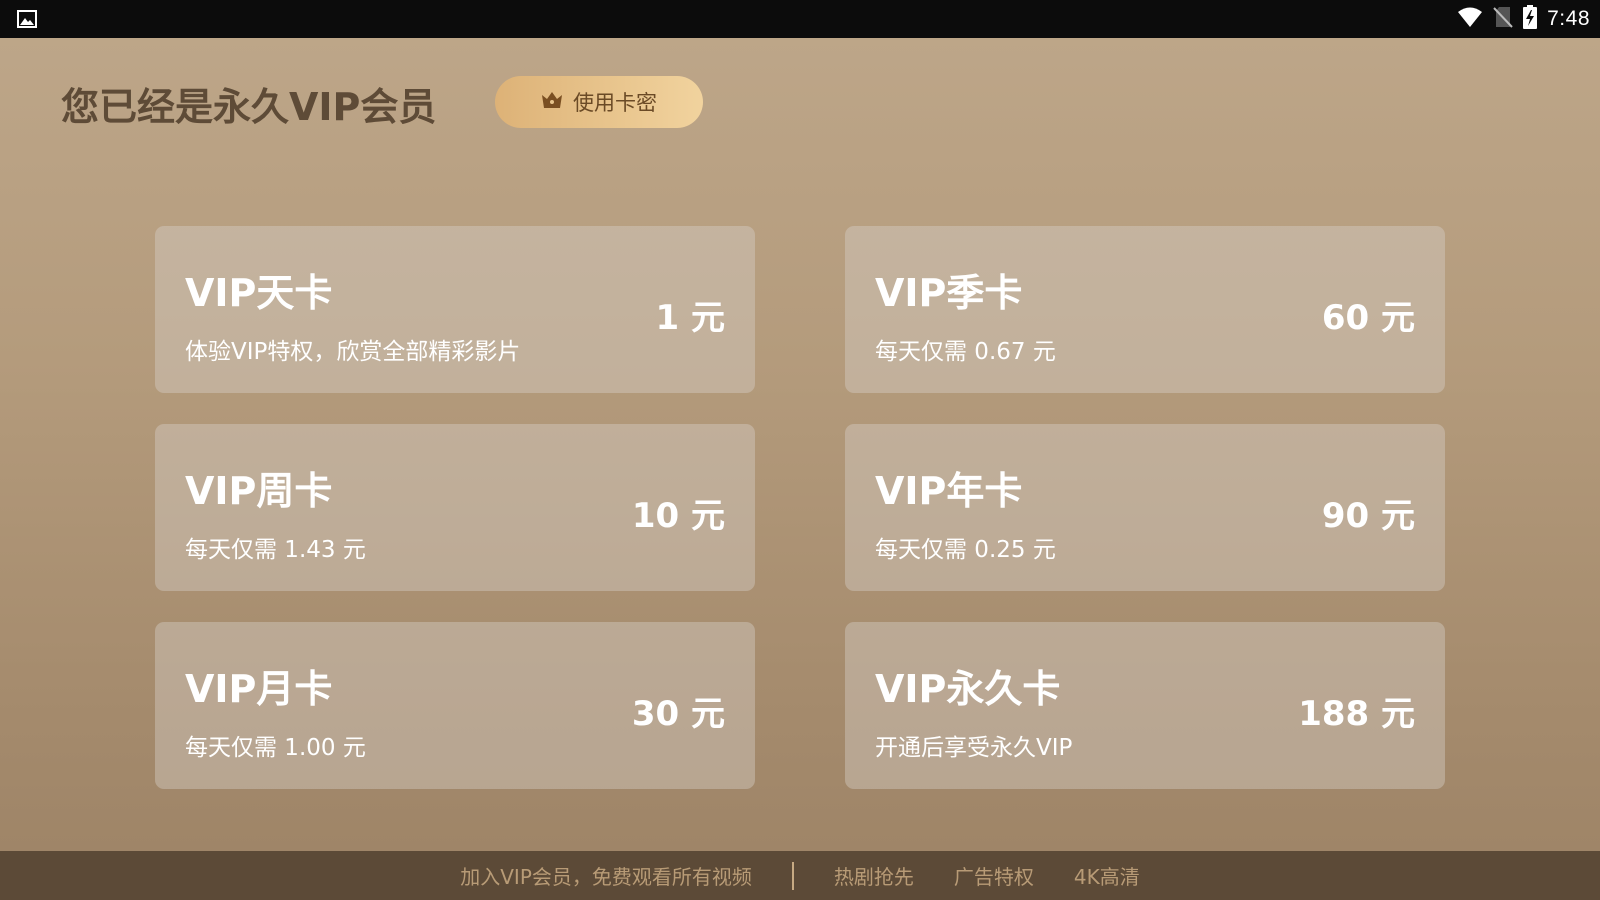 The height and width of the screenshot is (900, 1600). I want to click on perk-early-access: 热剧抢先, so click(873, 877).